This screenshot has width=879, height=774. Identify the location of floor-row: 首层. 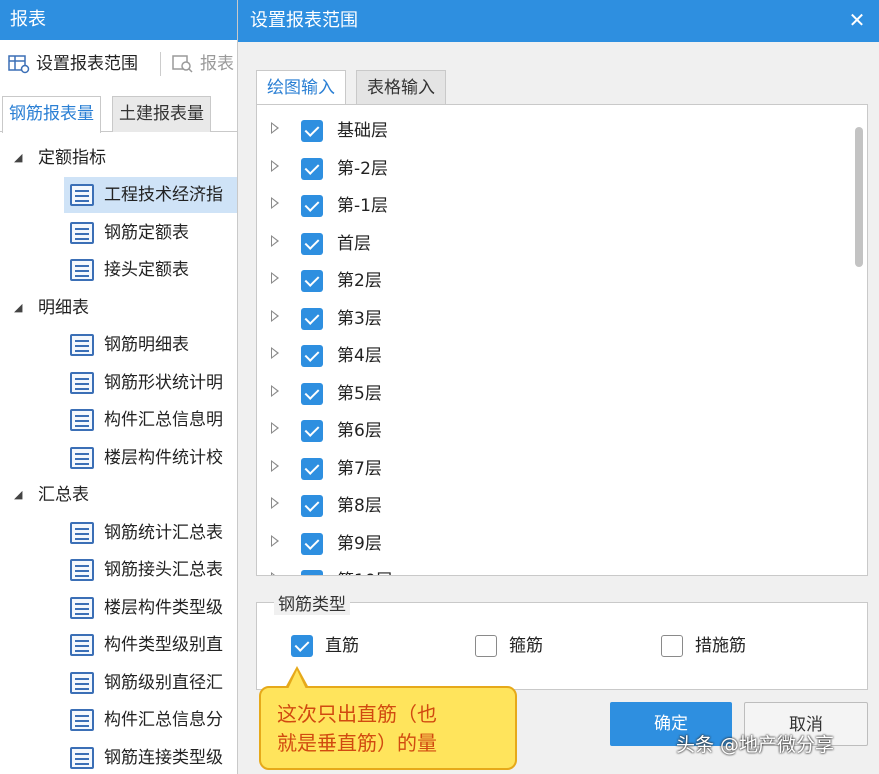
(552, 244).